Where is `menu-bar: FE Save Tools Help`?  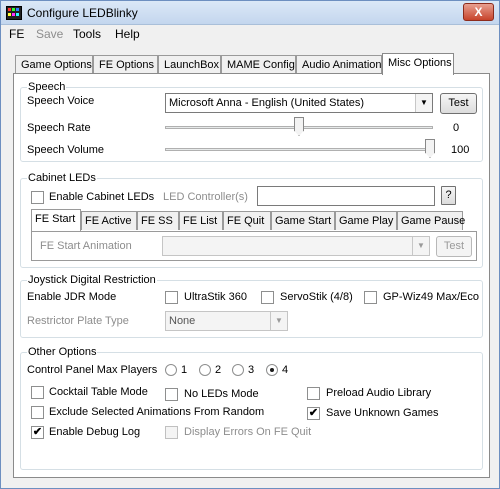 menu-bar: FE Save Tools Help is located at coordinates (250, 34).